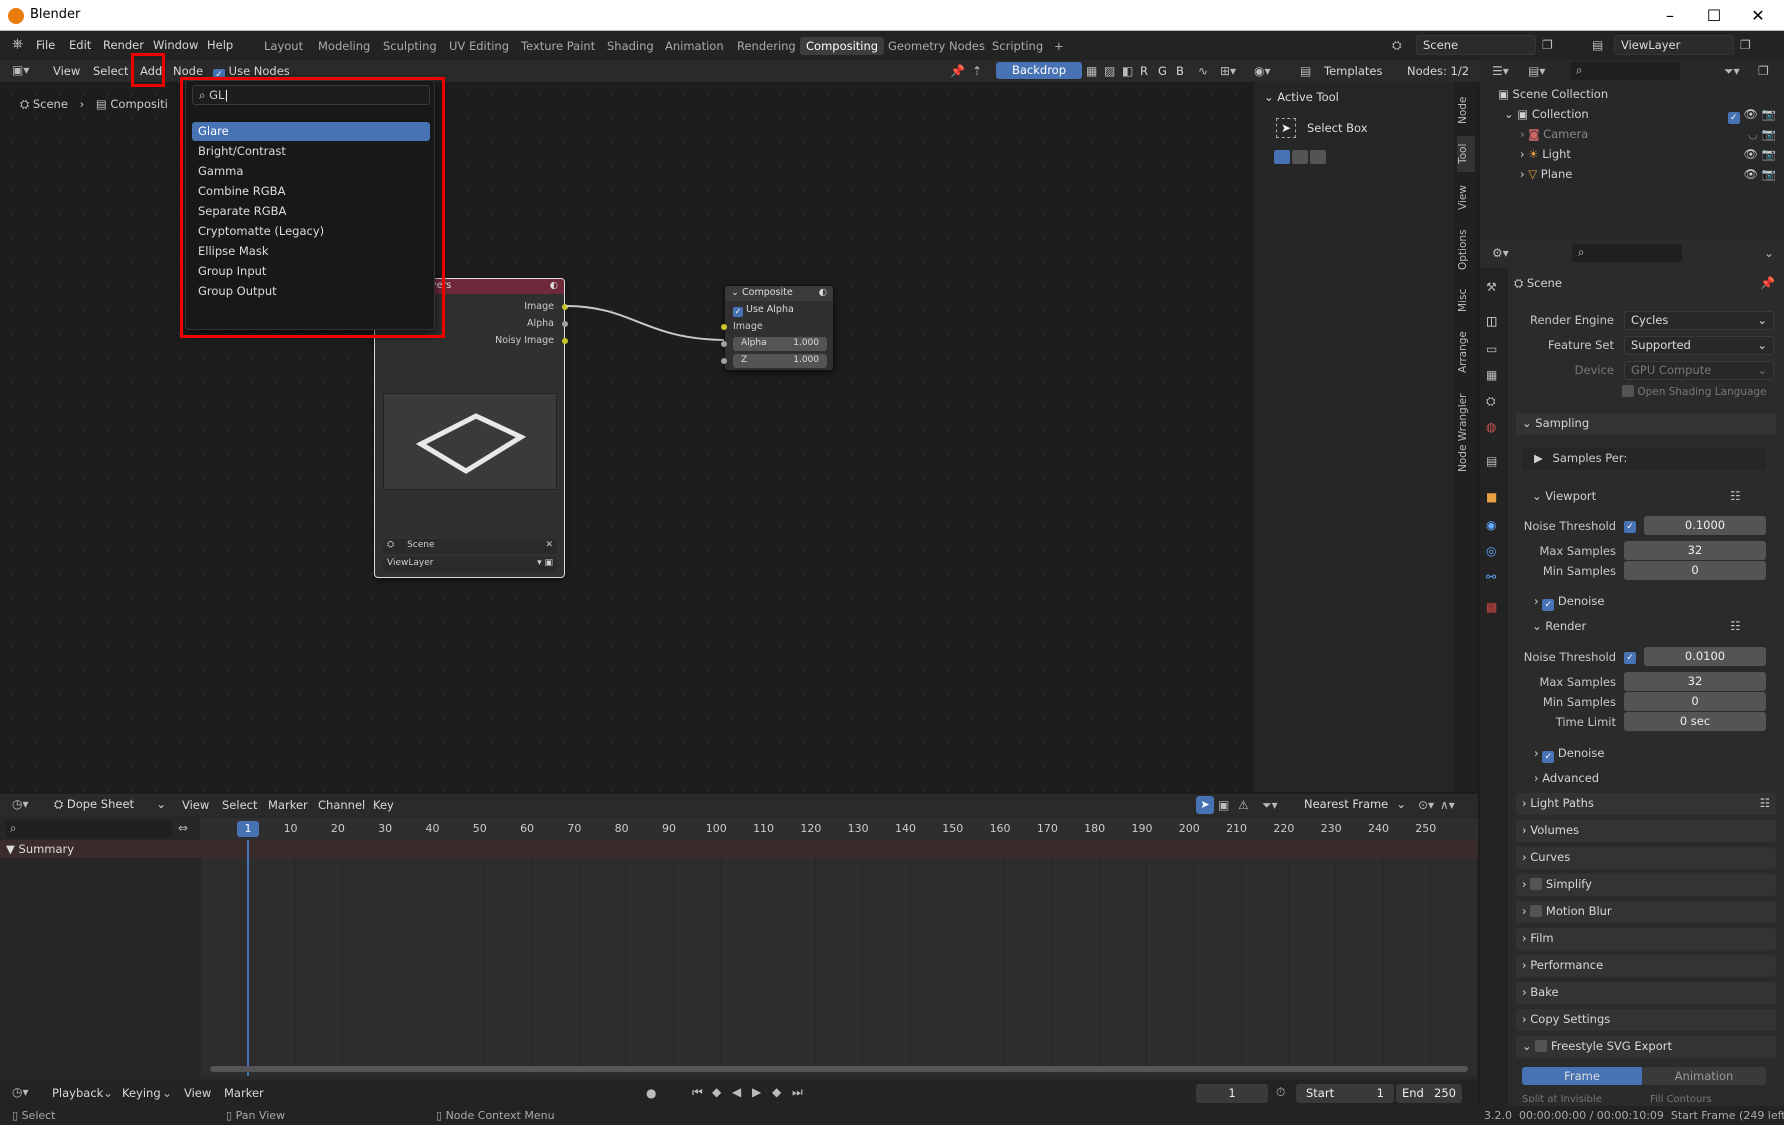 The image size is (1784, 1125). What do you see at coordinates (797, 1092) in the screenshot?
I see `jump-end-icon: ⏭` at bounding box center [797, 1092].